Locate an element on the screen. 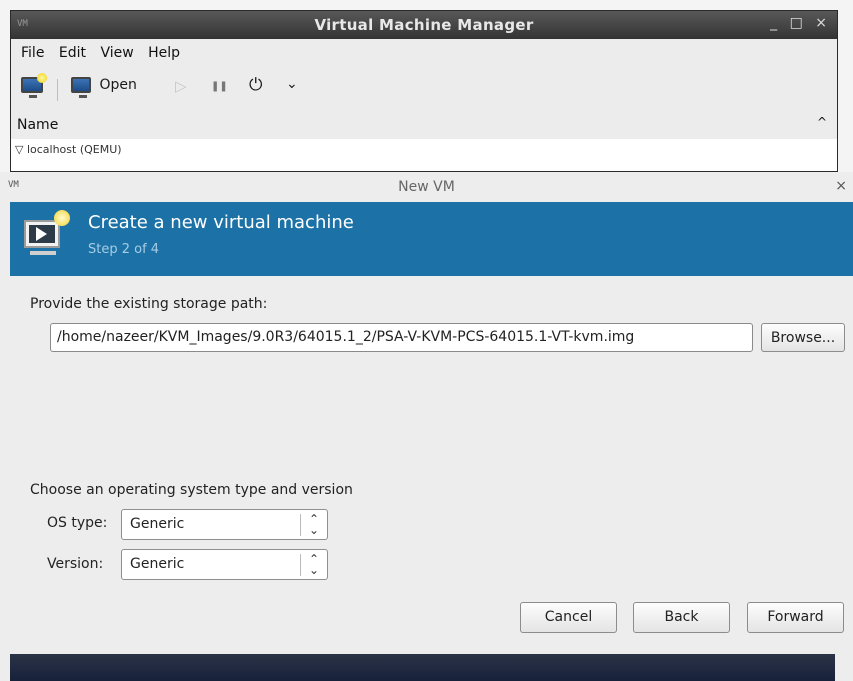 The height and width of the screenshot is (681, 853). back-button: Back is located at coordinates (681, 617).